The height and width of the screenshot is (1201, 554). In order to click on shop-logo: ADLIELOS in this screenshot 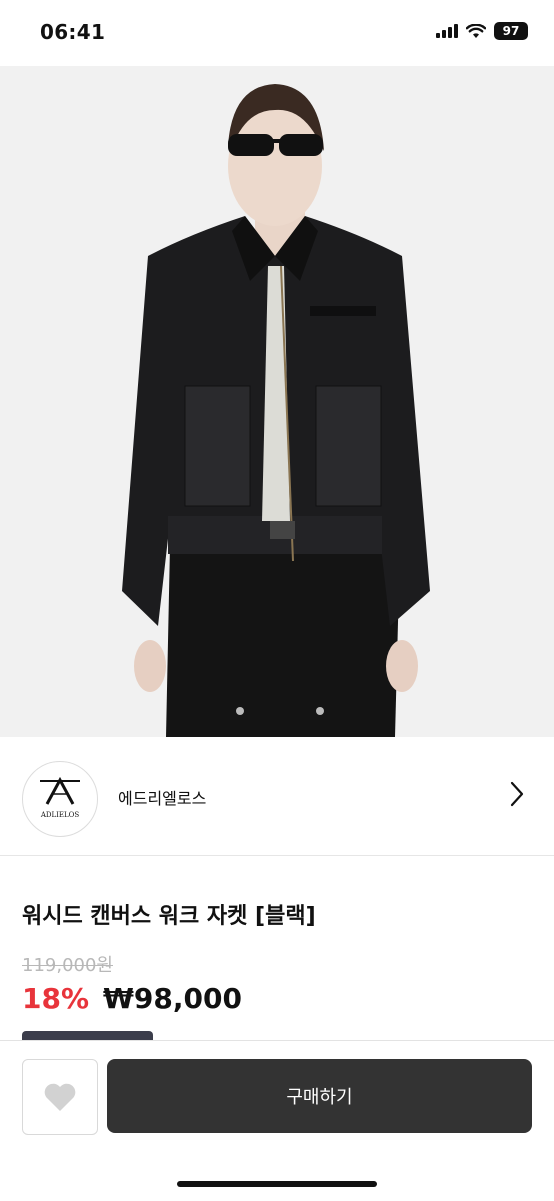, I will do `click(60, 799)`.